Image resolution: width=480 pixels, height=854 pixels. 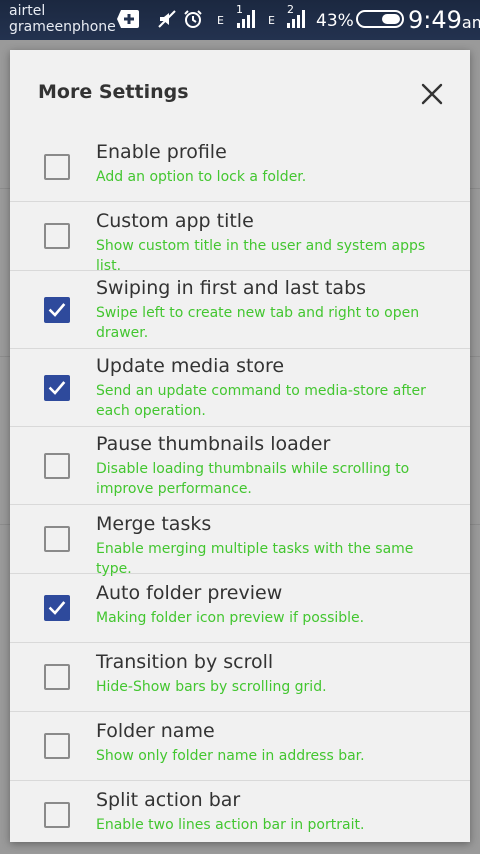 I want to click on setting-title: Split action bar, so click(x=168, y=800).